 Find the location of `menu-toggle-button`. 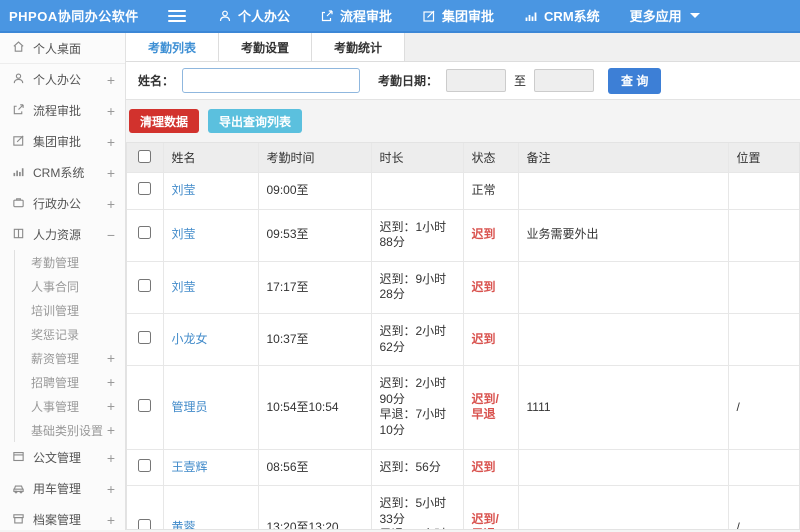

menu-toggle-button is located at coordinates (177, 15).